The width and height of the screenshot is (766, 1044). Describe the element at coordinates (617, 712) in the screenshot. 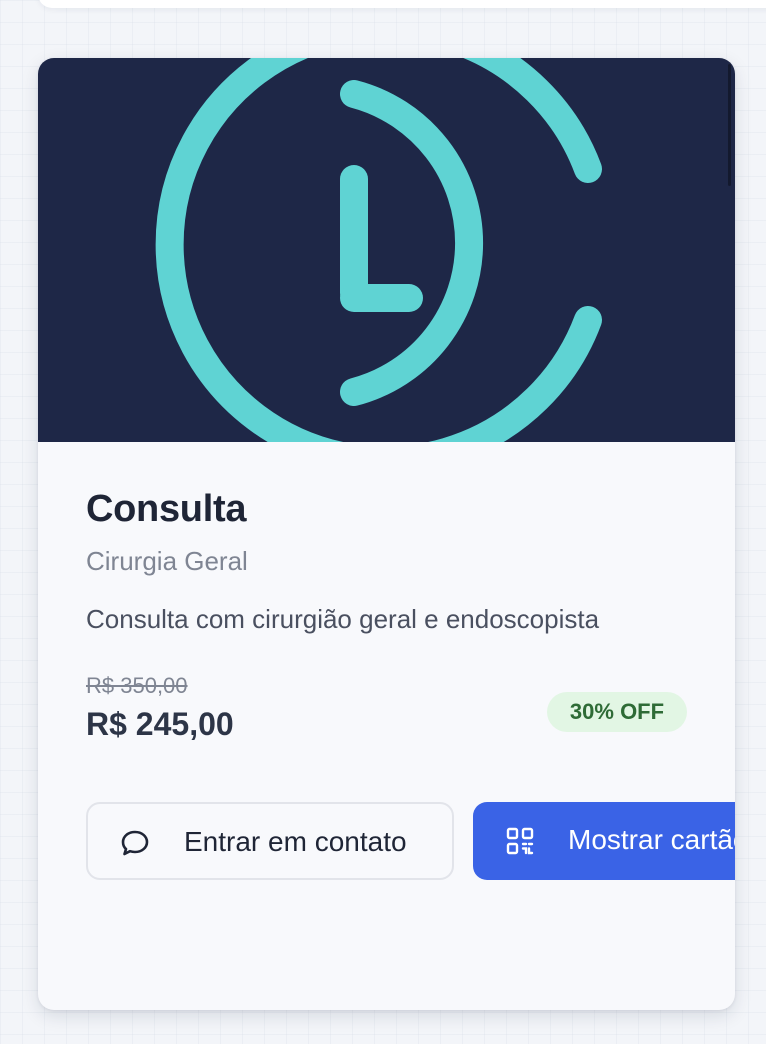

I see `discount-badge: 30% OFF` at that location.